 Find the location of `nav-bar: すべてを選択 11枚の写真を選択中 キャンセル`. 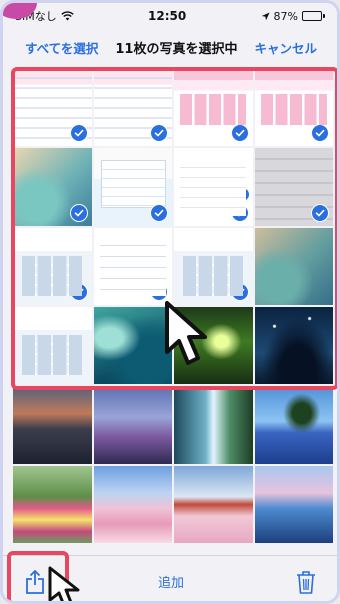

nav-bar: すべてを選択 11枚の写真を選択中 キャンセル is located at coordinates (170, 47).